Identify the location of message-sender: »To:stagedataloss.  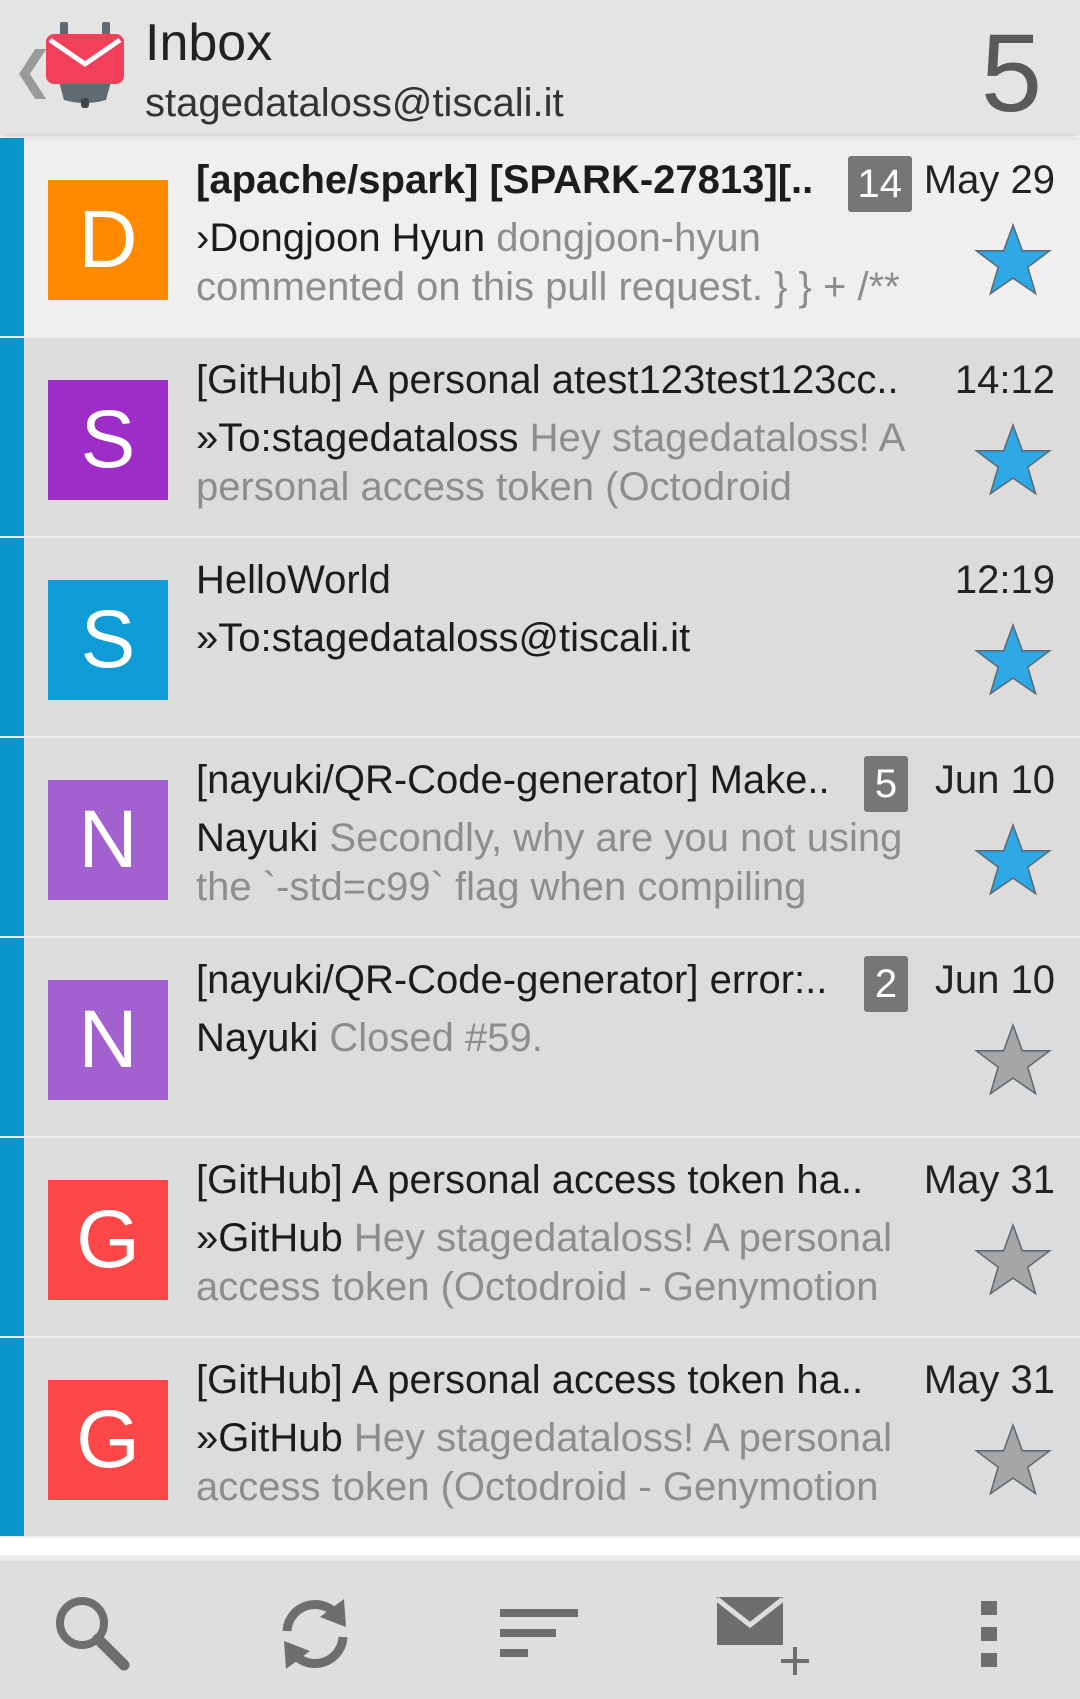
(357, 438).